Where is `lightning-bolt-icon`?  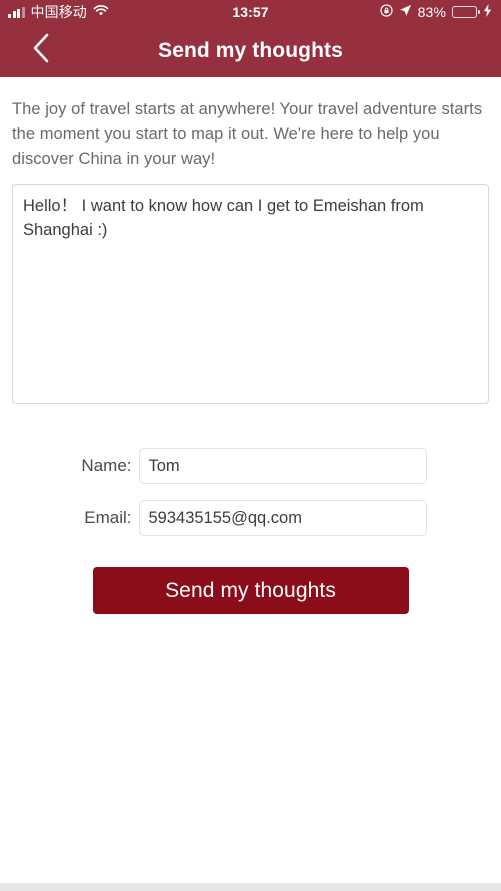
lightning-bolt-icon is located at coordinates (487, 12).